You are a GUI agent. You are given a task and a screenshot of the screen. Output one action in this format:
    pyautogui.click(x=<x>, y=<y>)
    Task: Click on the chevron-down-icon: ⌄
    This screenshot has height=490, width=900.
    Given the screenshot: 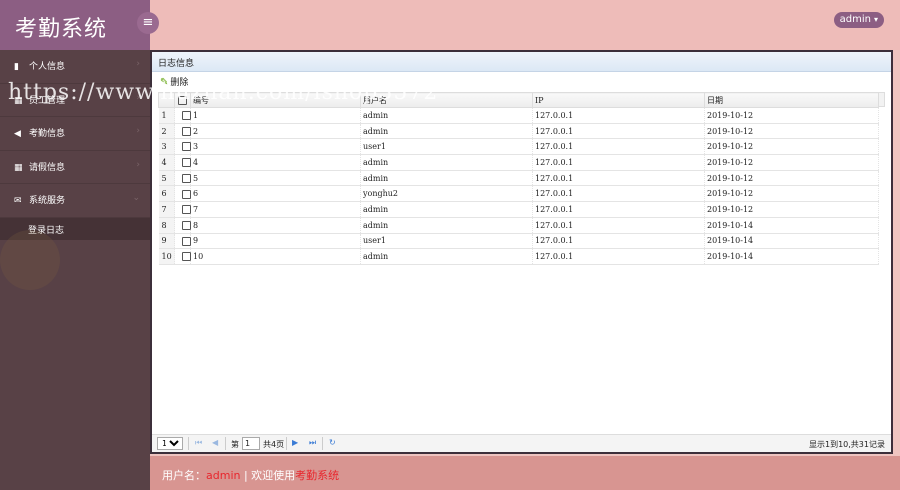 What is the action you would take?
    pyautogui.click(x=136, y=198)
    